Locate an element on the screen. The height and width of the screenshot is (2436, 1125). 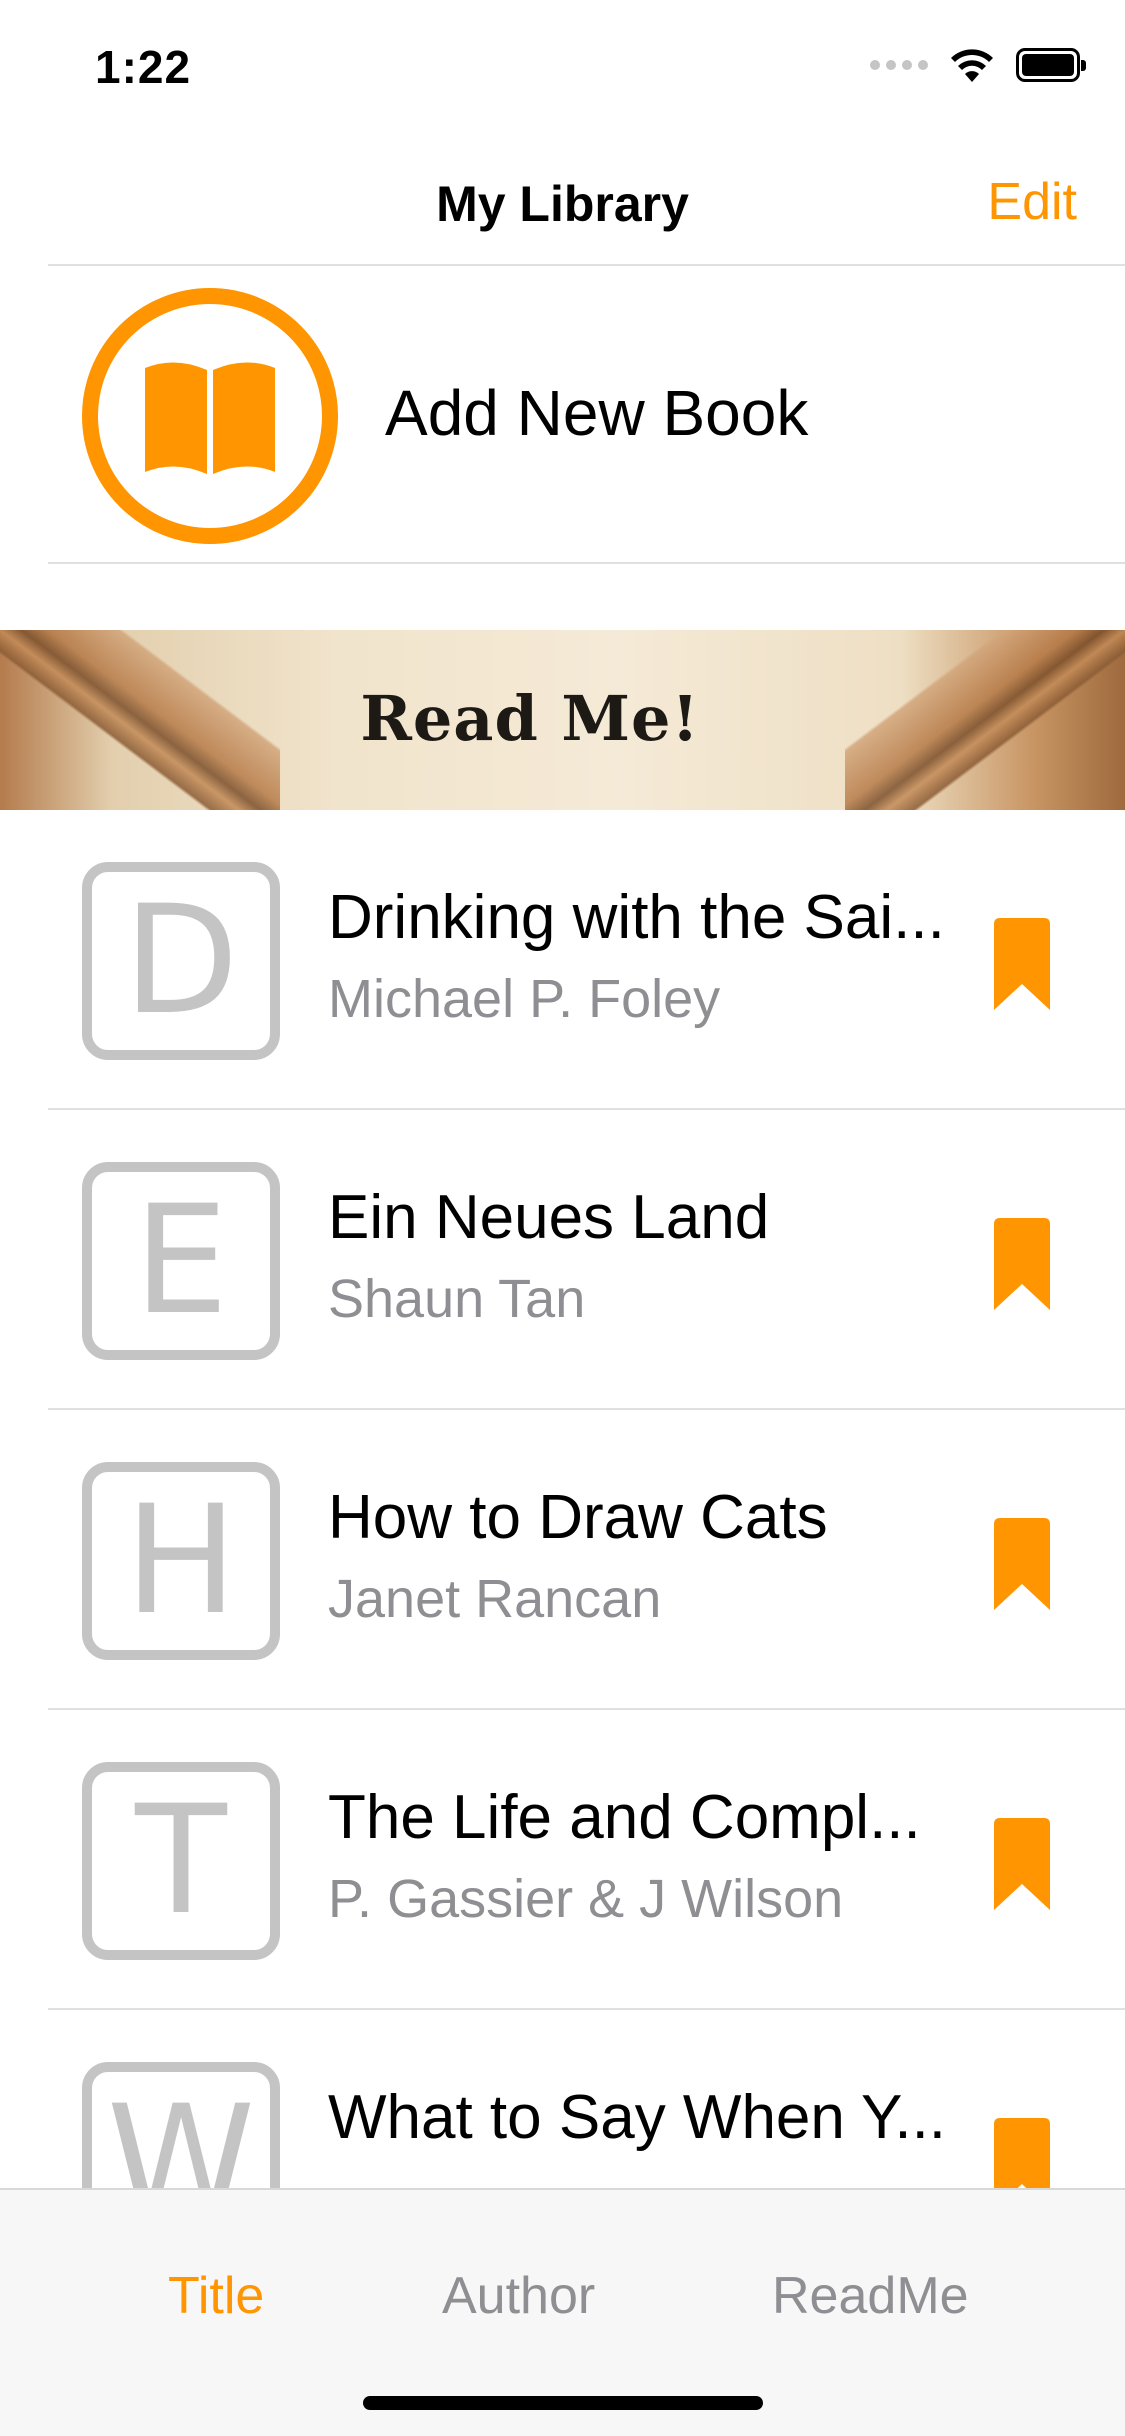
divider is located at coordinates (586, 563).